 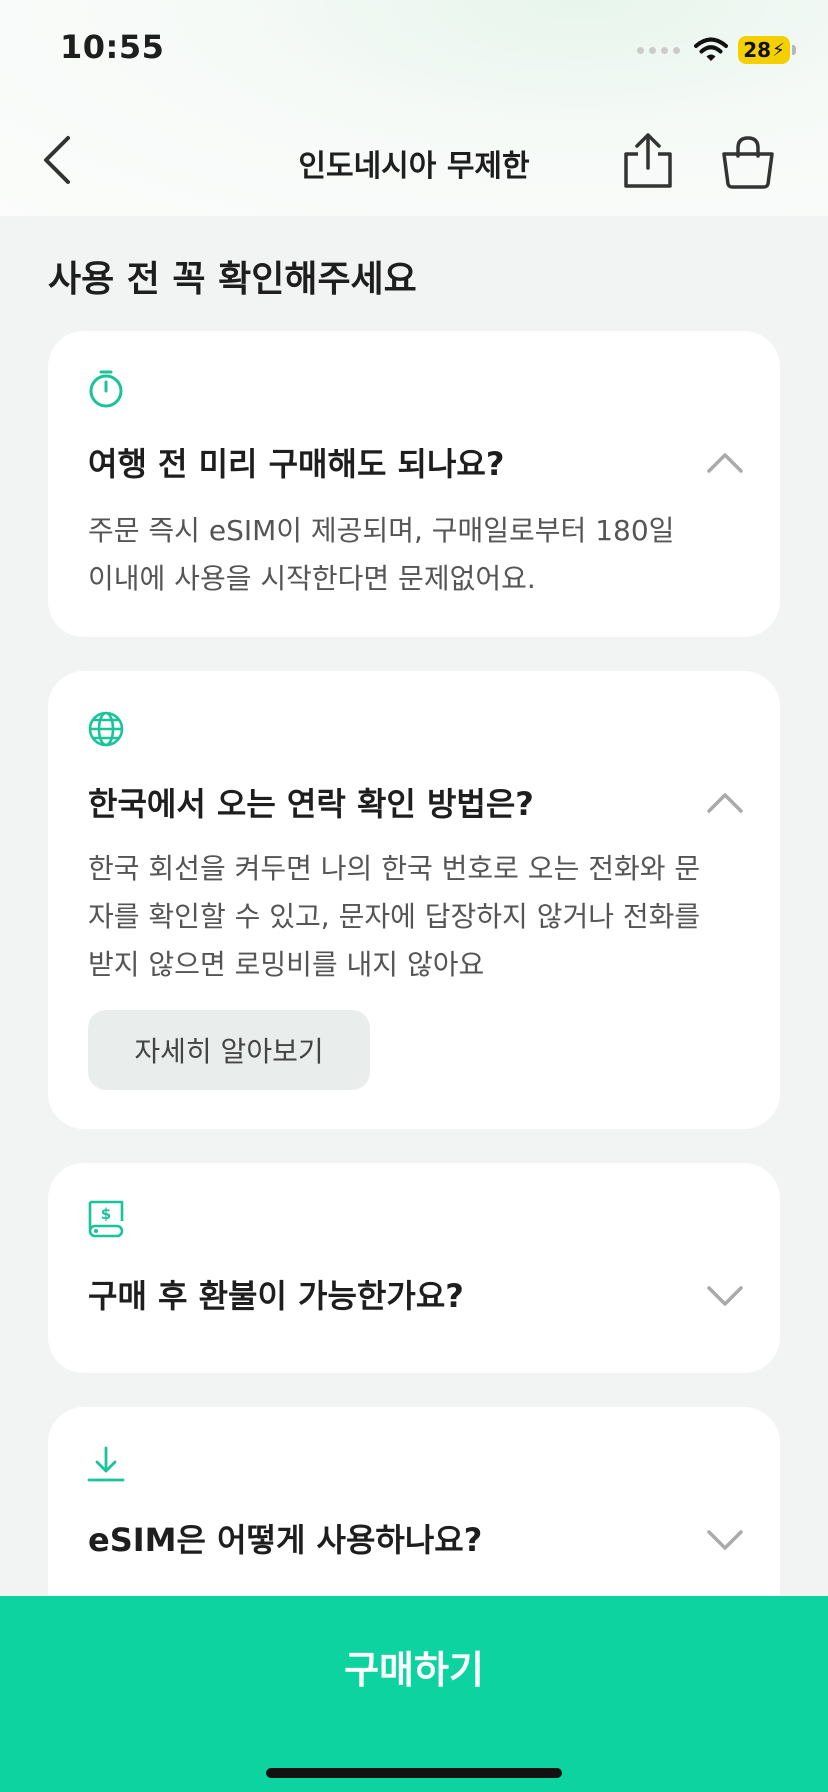 What do you see at coordinates (414, 1666) in the screenshot?
I see `purchase-button: 구매하기` at bounding box center [414, 1666].